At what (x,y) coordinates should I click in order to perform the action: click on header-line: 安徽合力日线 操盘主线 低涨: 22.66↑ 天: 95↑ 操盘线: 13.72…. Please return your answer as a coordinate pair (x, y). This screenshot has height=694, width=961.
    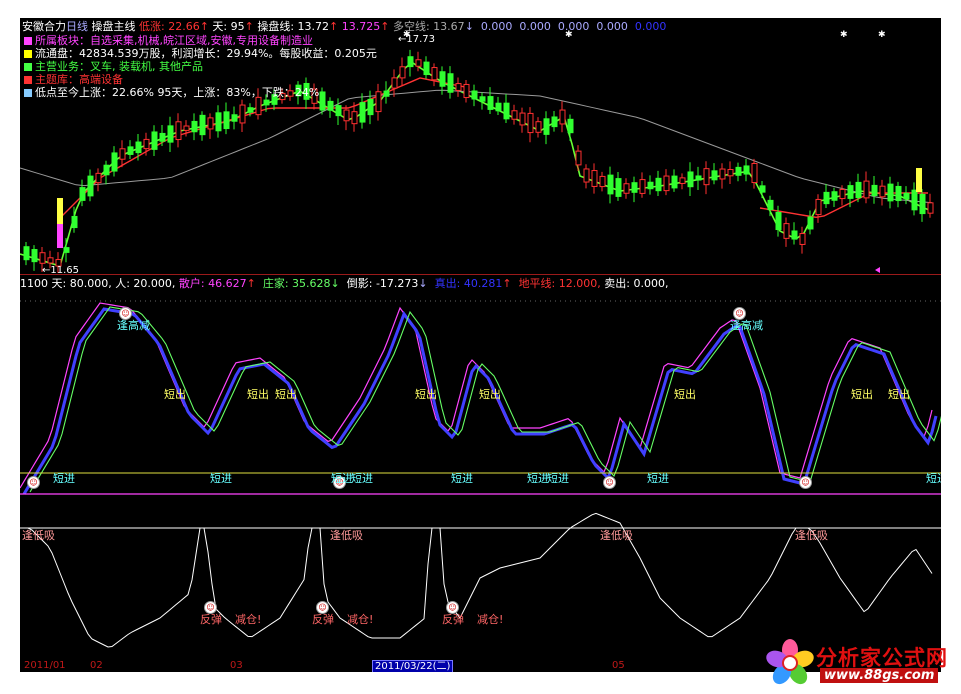
    Looking at the image, I should click on (344, 26).